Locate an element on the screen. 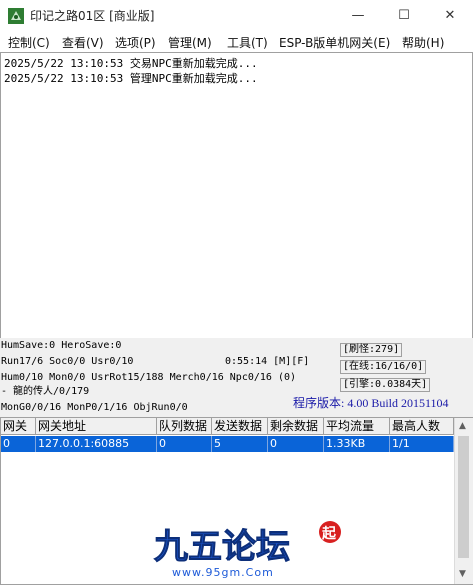 The width and height of the screenshot is (473, 585). window-title: 印记之路01区 [商业版] is located at coordinates (92, 16).